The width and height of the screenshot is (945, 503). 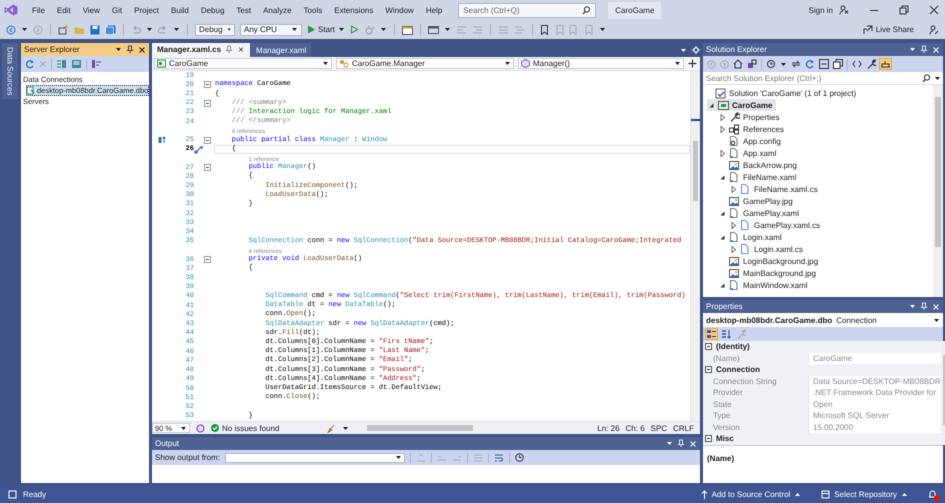 I want to click on feedback-icon, so click(x=934, y=29).